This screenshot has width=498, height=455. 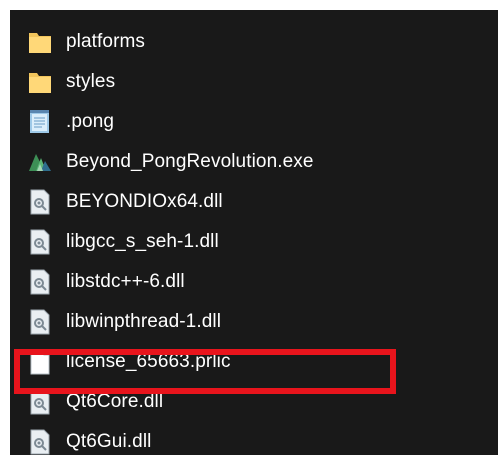 I want to click on file-row-libwinpthread-dll: libwinpthread-1.dll, so click(x=246, y=322).